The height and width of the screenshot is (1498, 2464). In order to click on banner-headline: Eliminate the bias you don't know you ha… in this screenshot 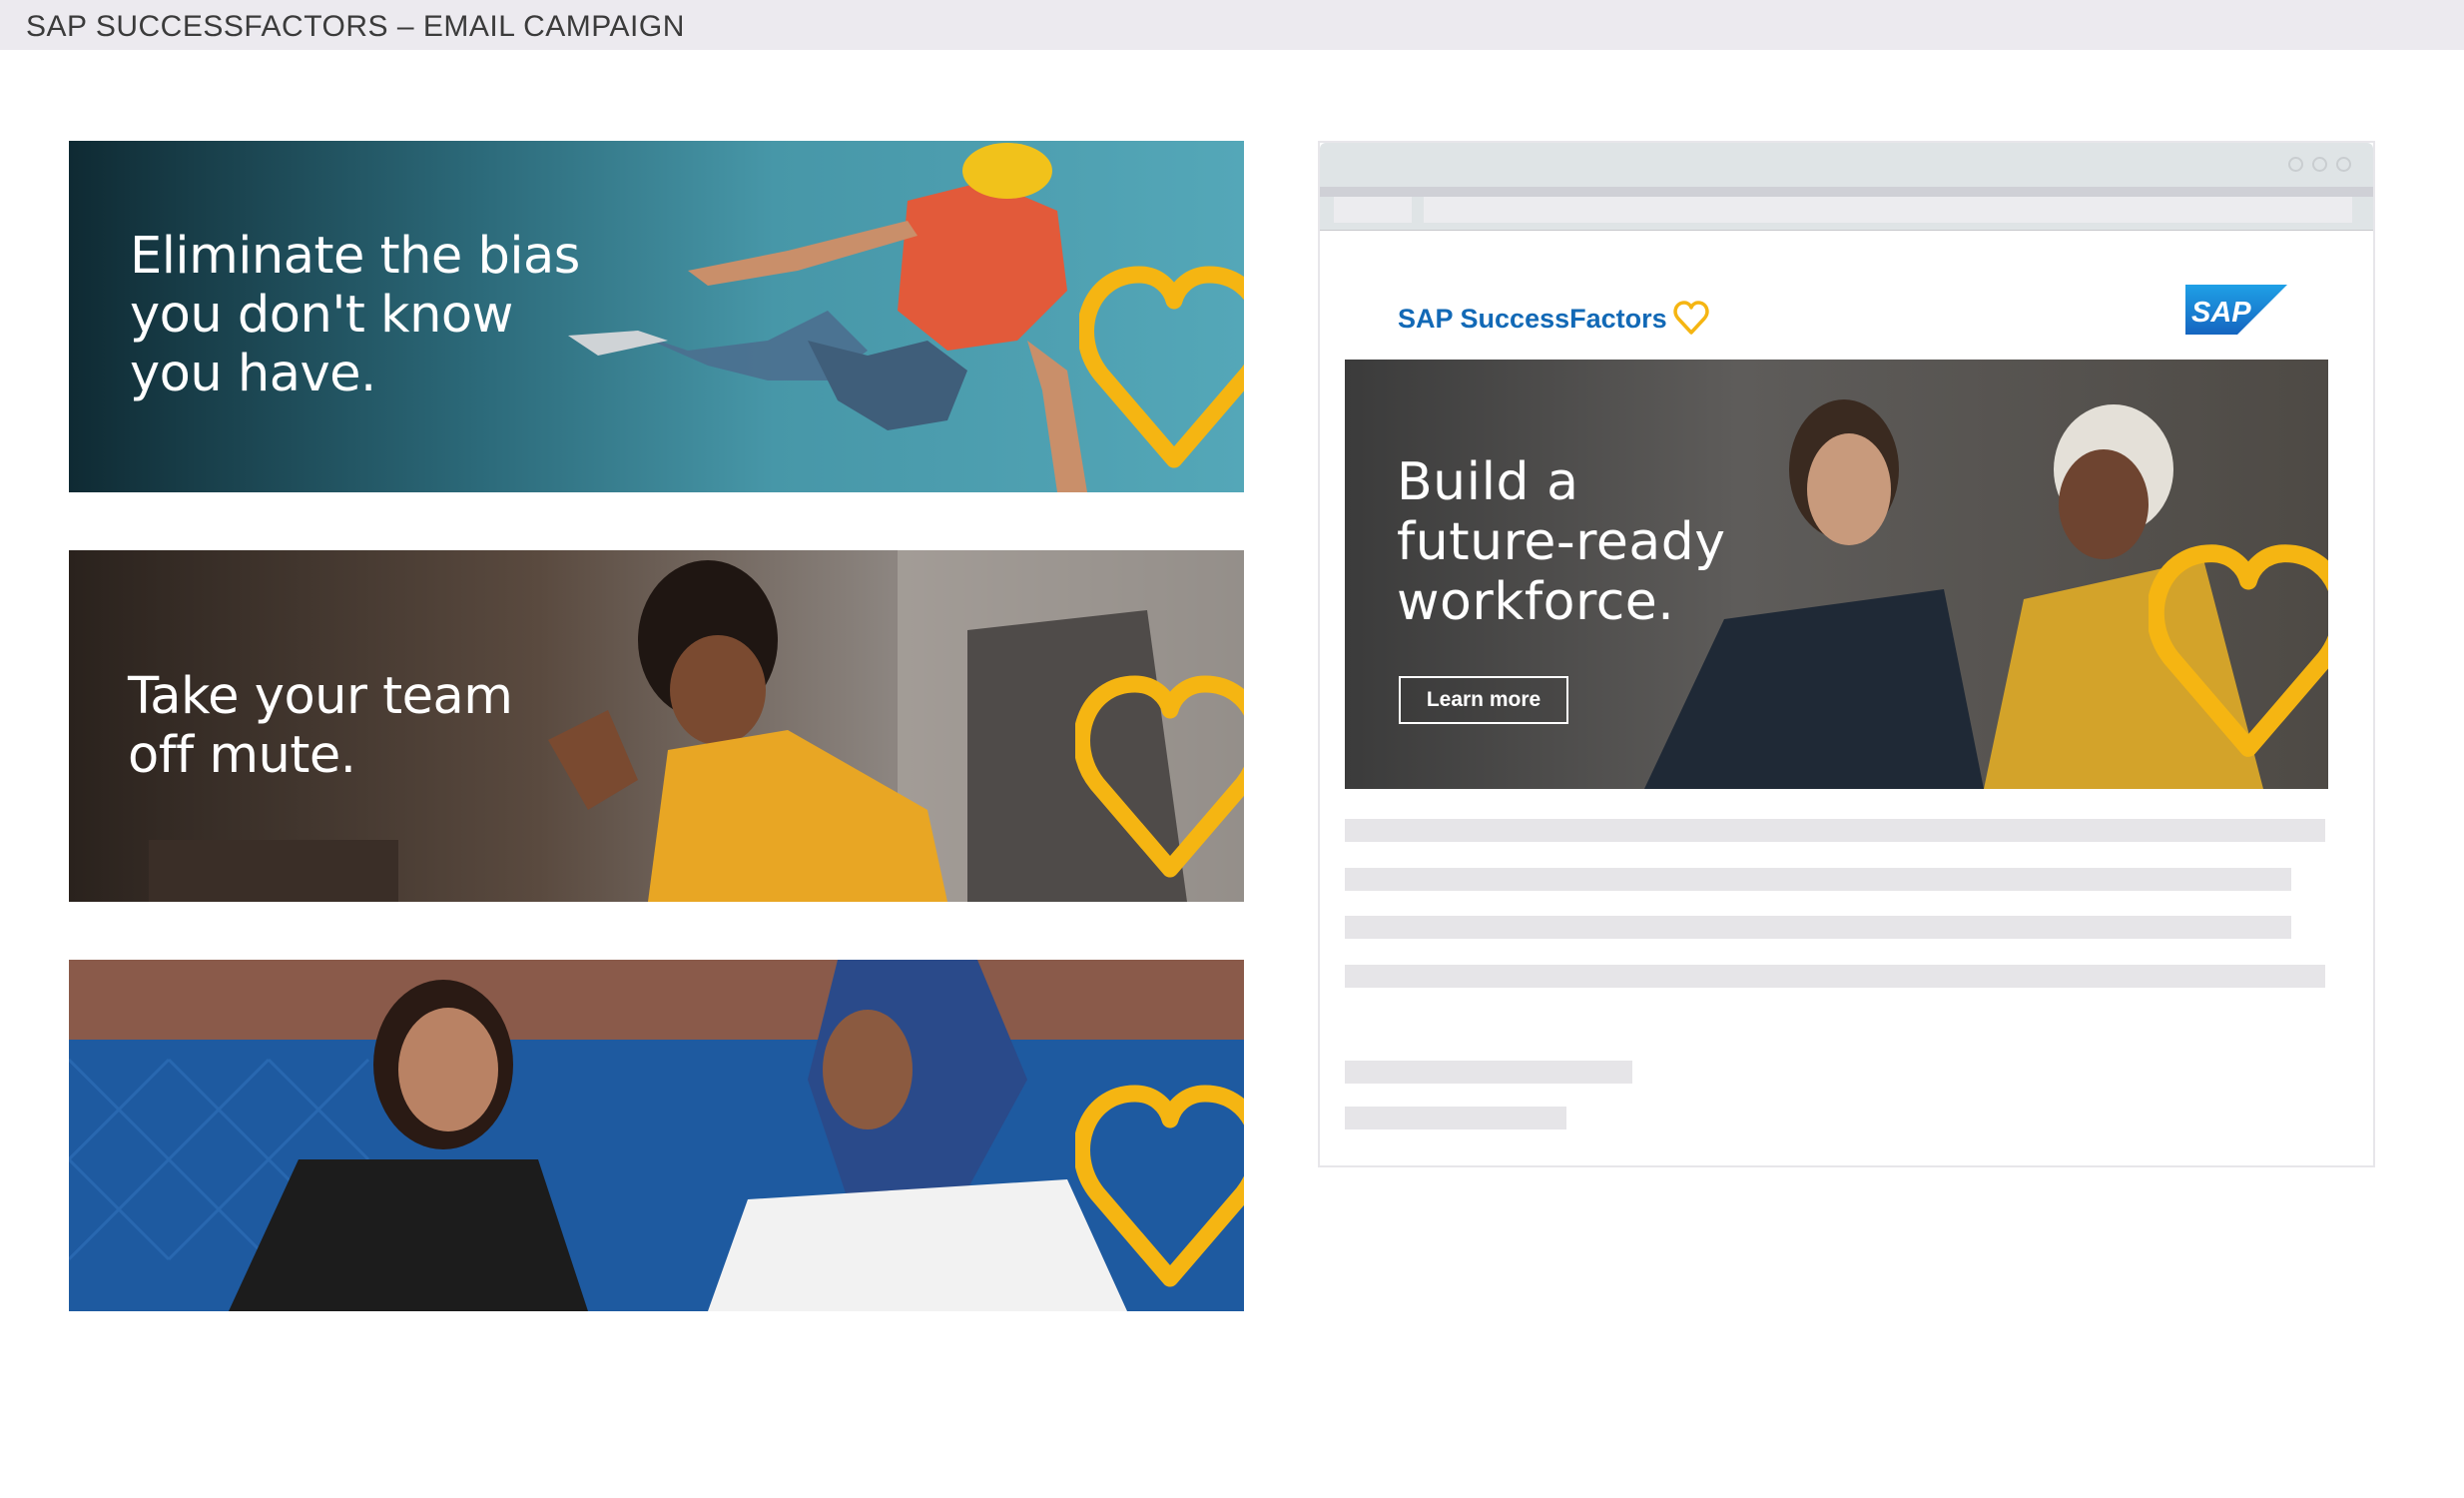, I will do `click(355, 315)`.